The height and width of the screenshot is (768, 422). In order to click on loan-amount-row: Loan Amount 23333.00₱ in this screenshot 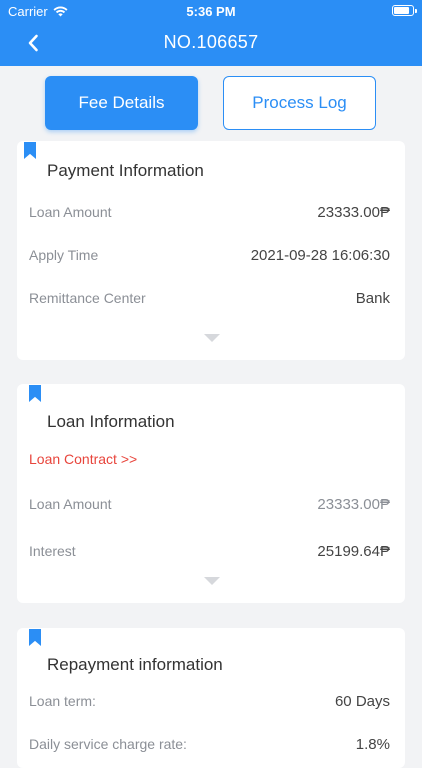, I will do `click(209, 506)`.